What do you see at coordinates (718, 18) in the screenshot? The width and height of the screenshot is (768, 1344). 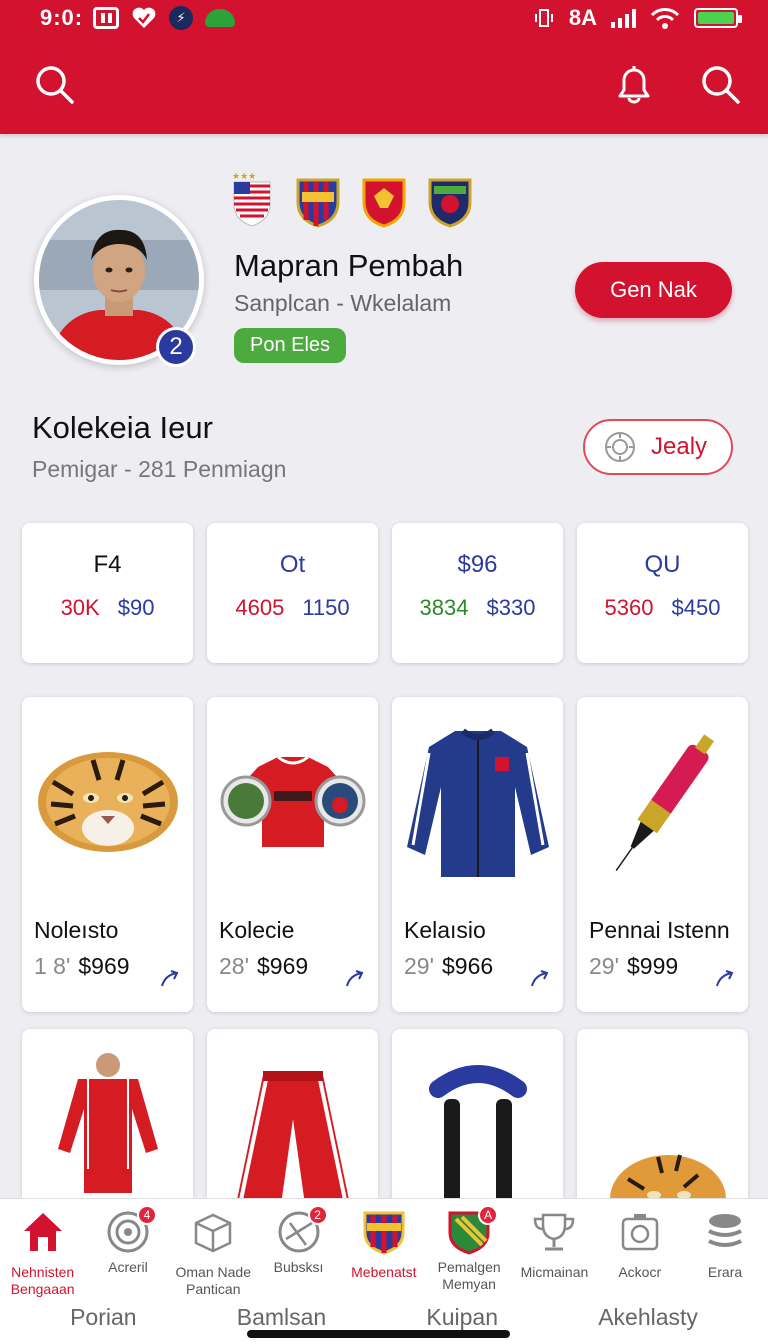 I see `battery-icon` at bounding box center [718, 18].